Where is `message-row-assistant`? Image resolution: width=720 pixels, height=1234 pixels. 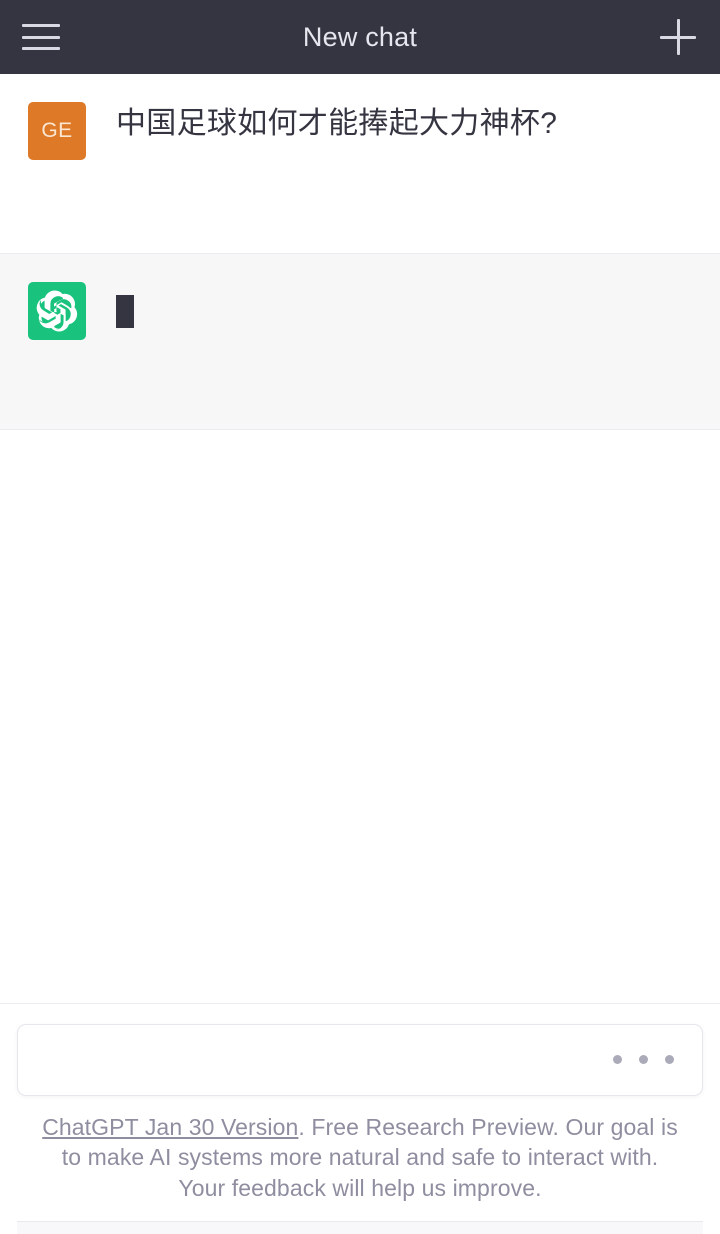
message-row-assistant is located at coordinates (360, 341).